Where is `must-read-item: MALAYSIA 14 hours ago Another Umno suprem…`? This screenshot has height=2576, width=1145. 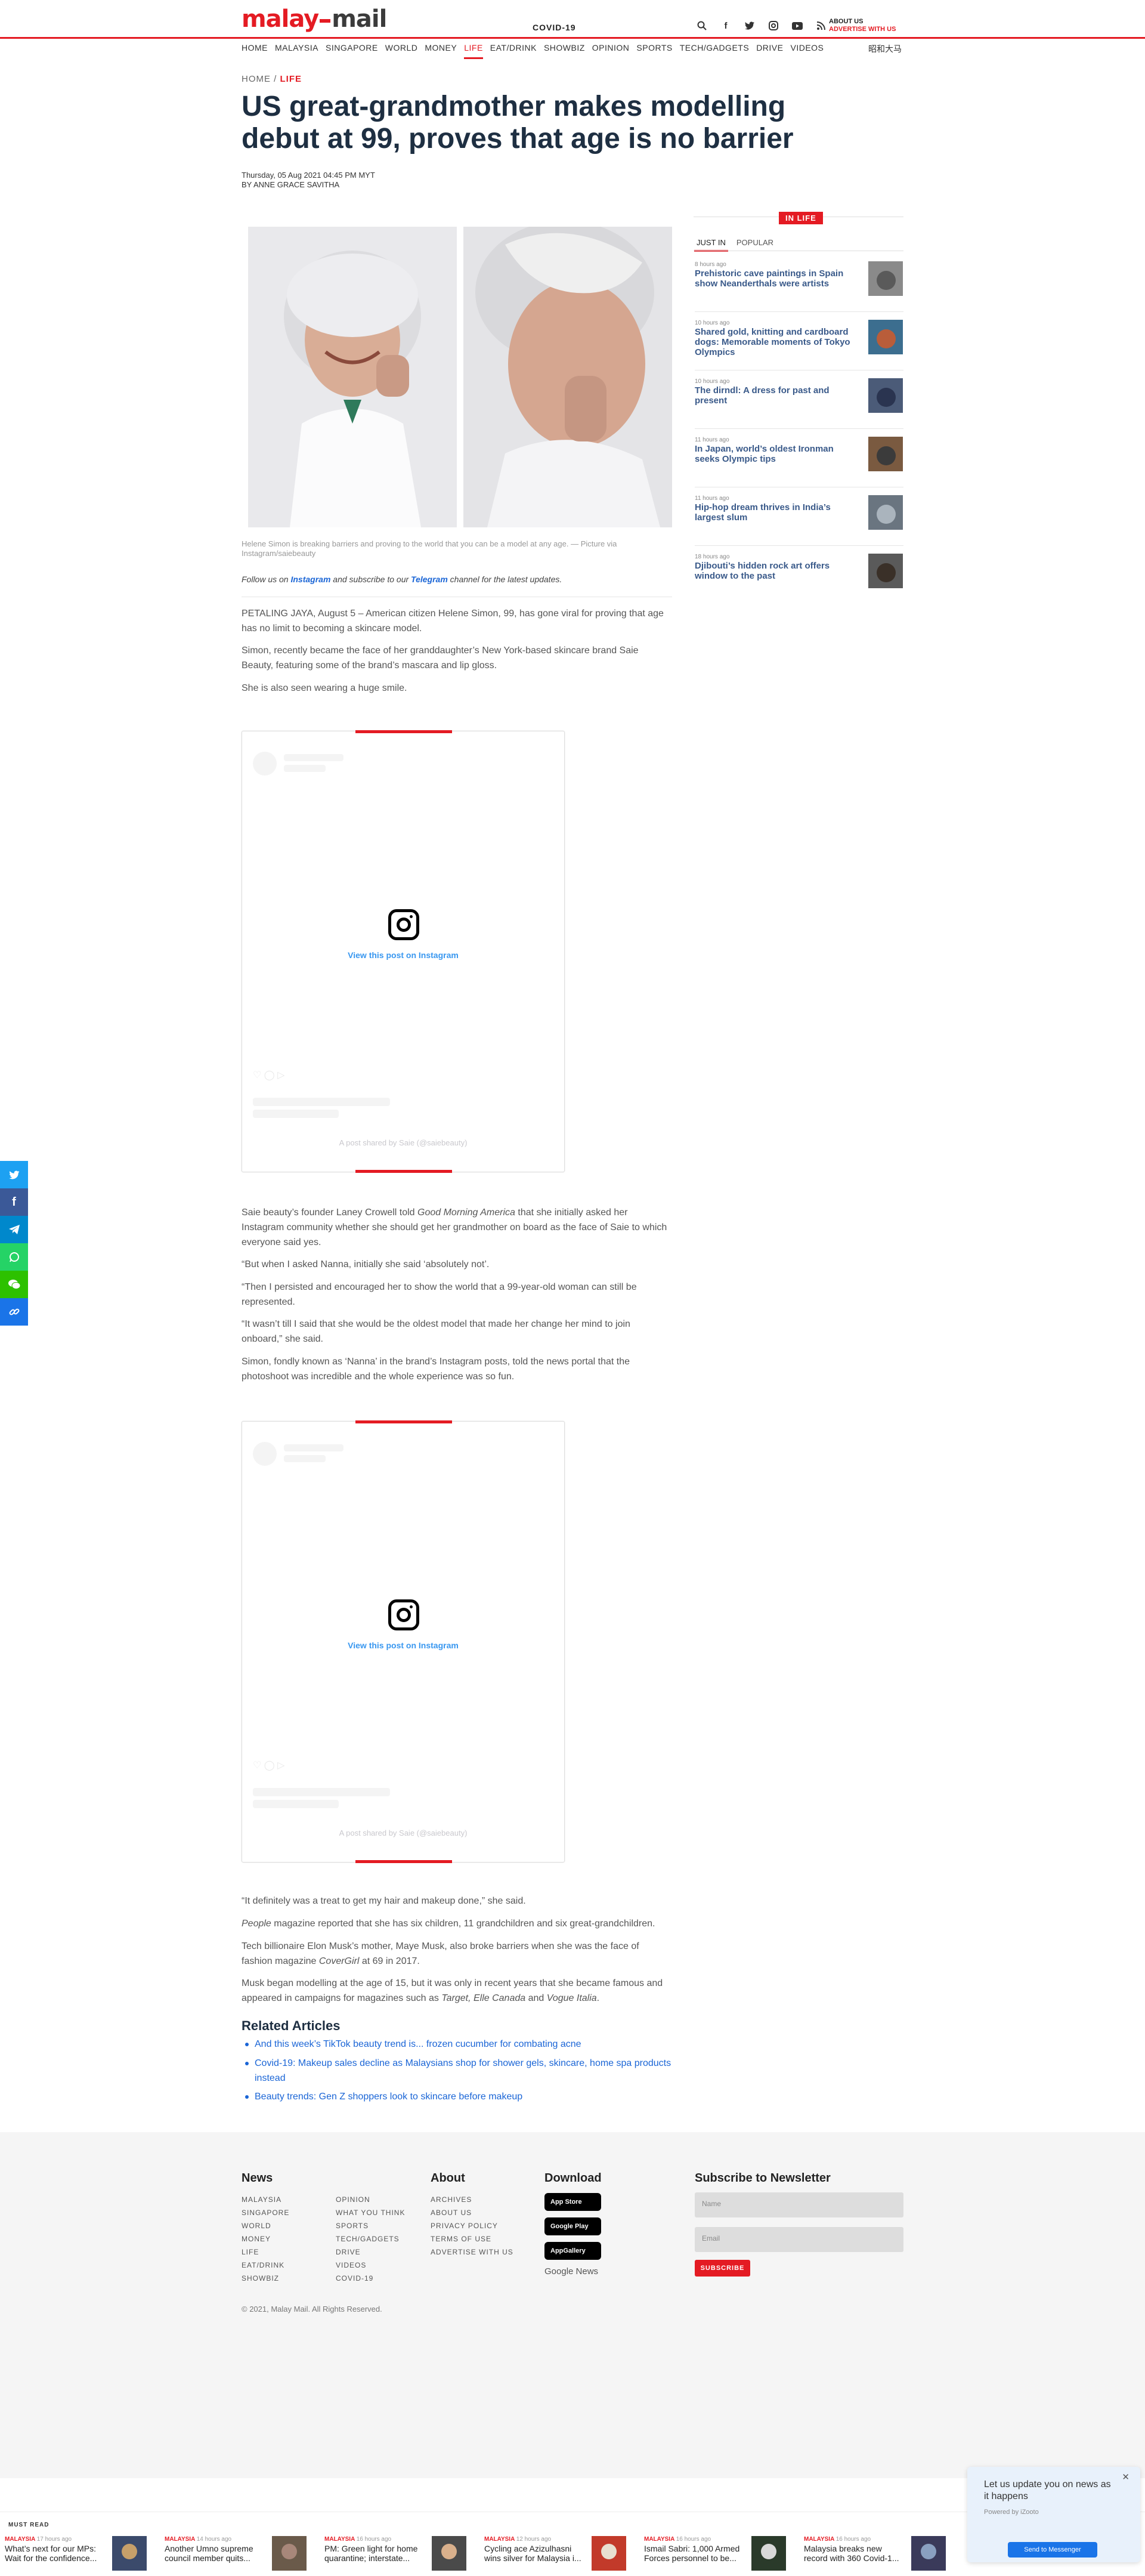
must-read-item: MALAYSIA 14 hours ago Another Umno suprem… is located at coordinates (238, 2554).